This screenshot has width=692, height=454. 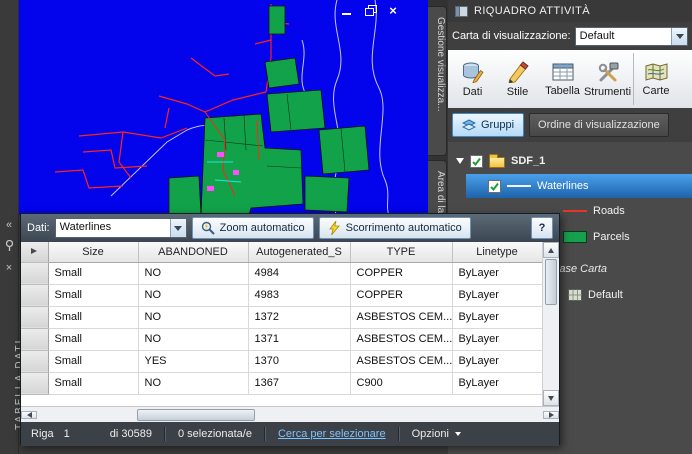 I want to click on scroll-right-icon, so click(x=551, y=414).